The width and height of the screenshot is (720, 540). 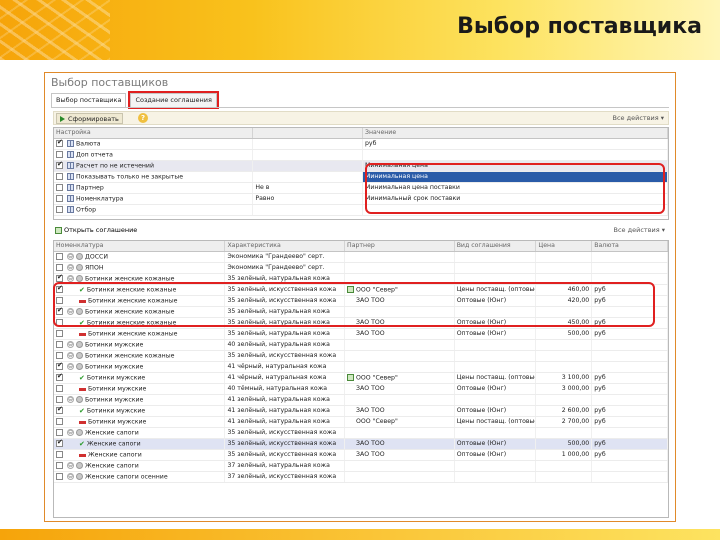 What do you see at coordinates (285, 422) in the screenshot?
I see `characteristic-cell: 41 зелёный, натуральная кожа` at bounding box center [285, 422].